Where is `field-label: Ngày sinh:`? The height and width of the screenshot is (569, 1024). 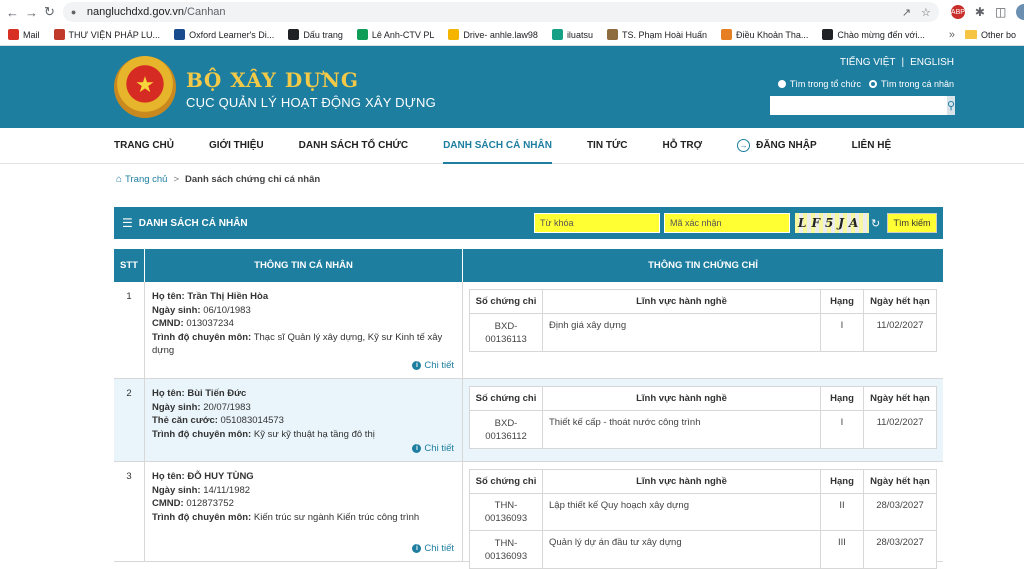 field-label: Ngày sinh: is located at coordinates (176, 490).